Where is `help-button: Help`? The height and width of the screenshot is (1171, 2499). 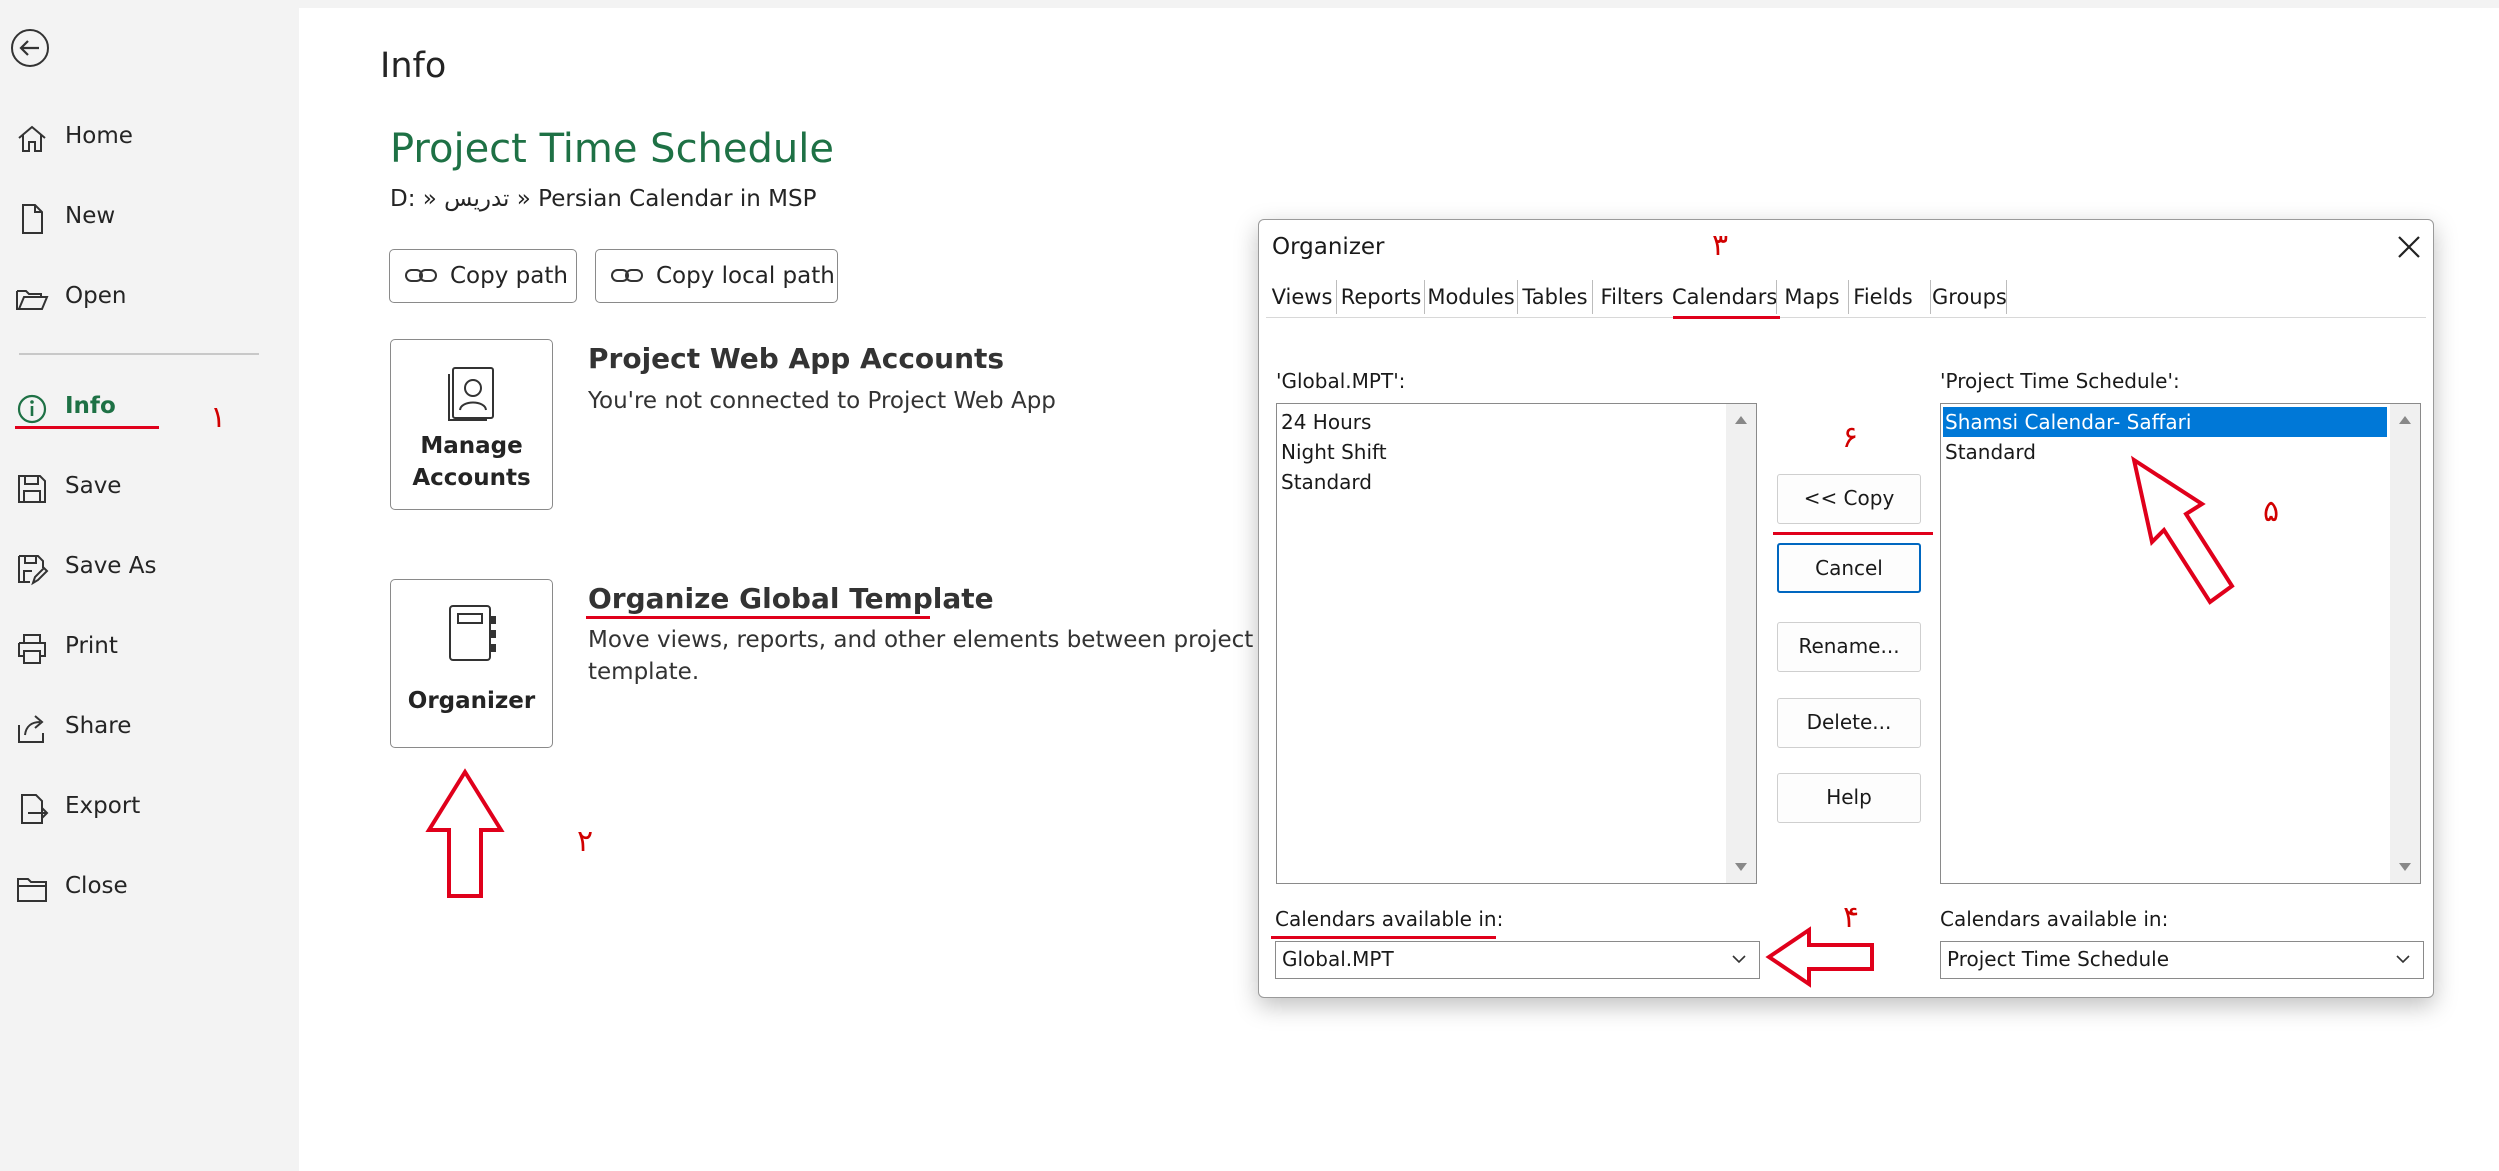
help-button: Help is located at coordinates (1849, 798).